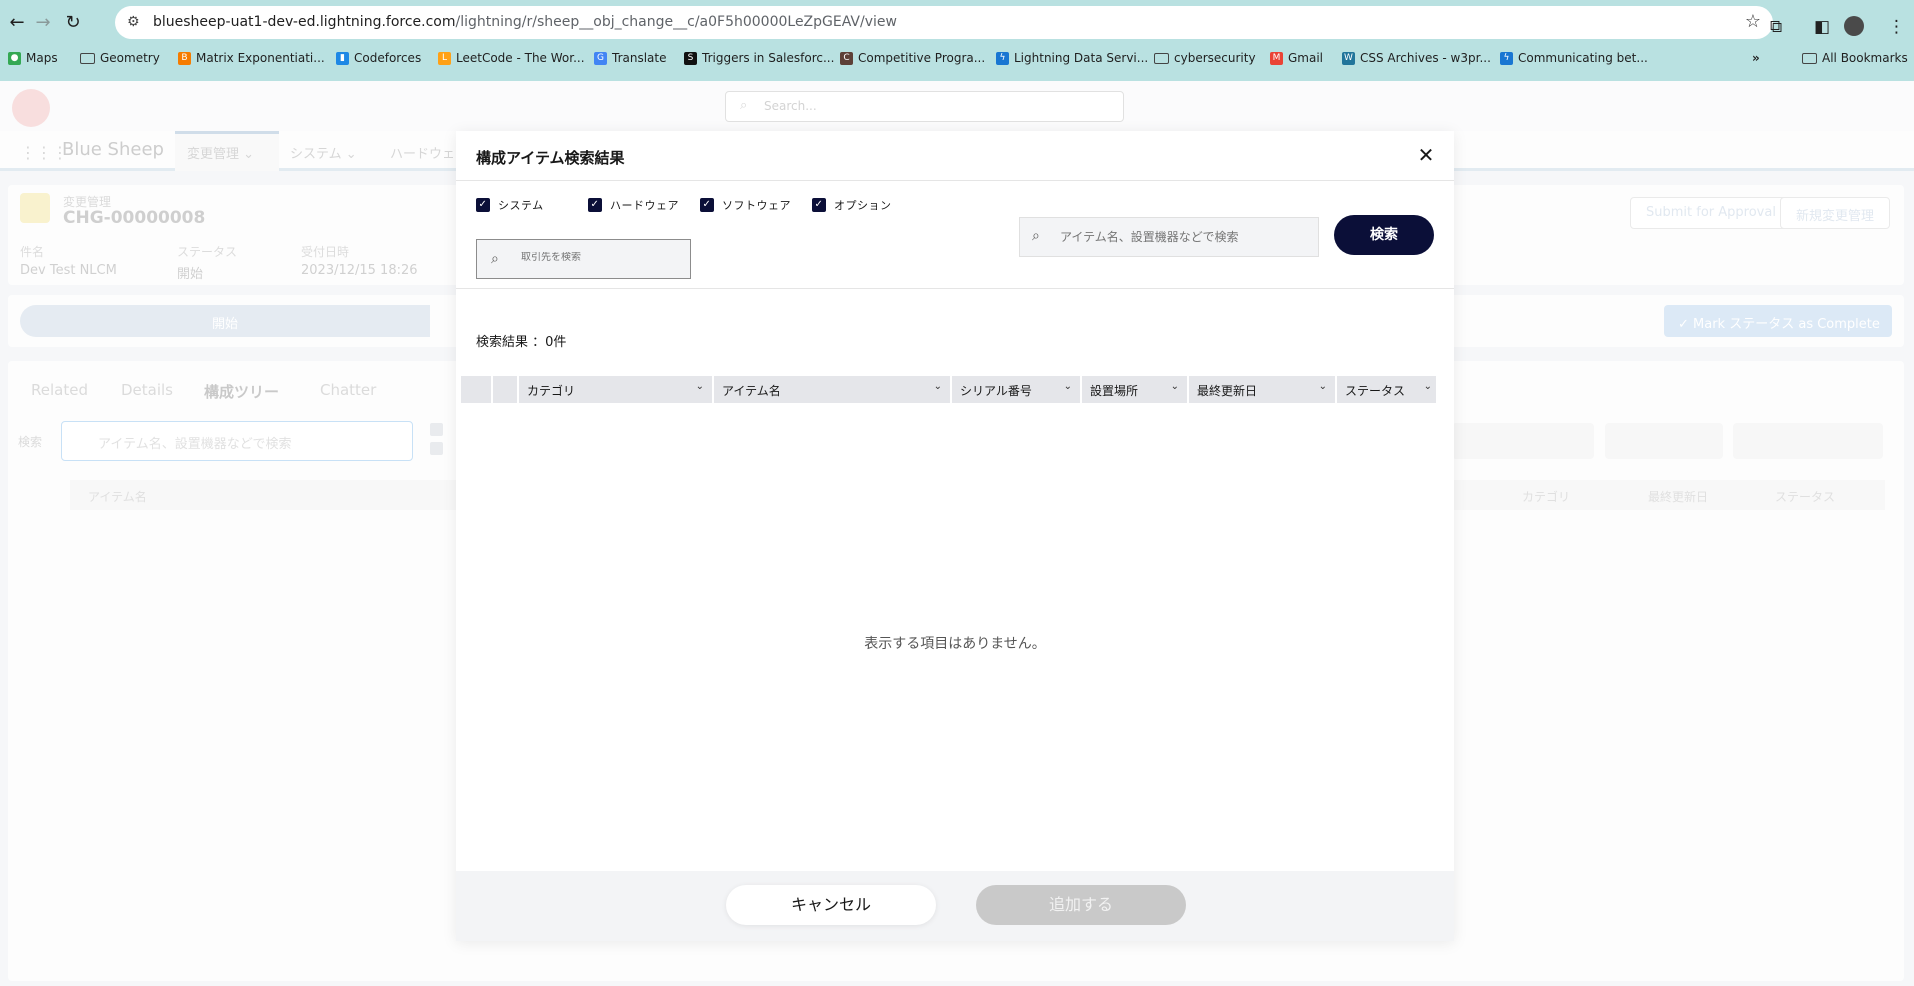 This screenshot has width=1914, height=986. Describe the element at coordinates (846, 58) in the screenshot. I see `cc-icon: C` at that location.